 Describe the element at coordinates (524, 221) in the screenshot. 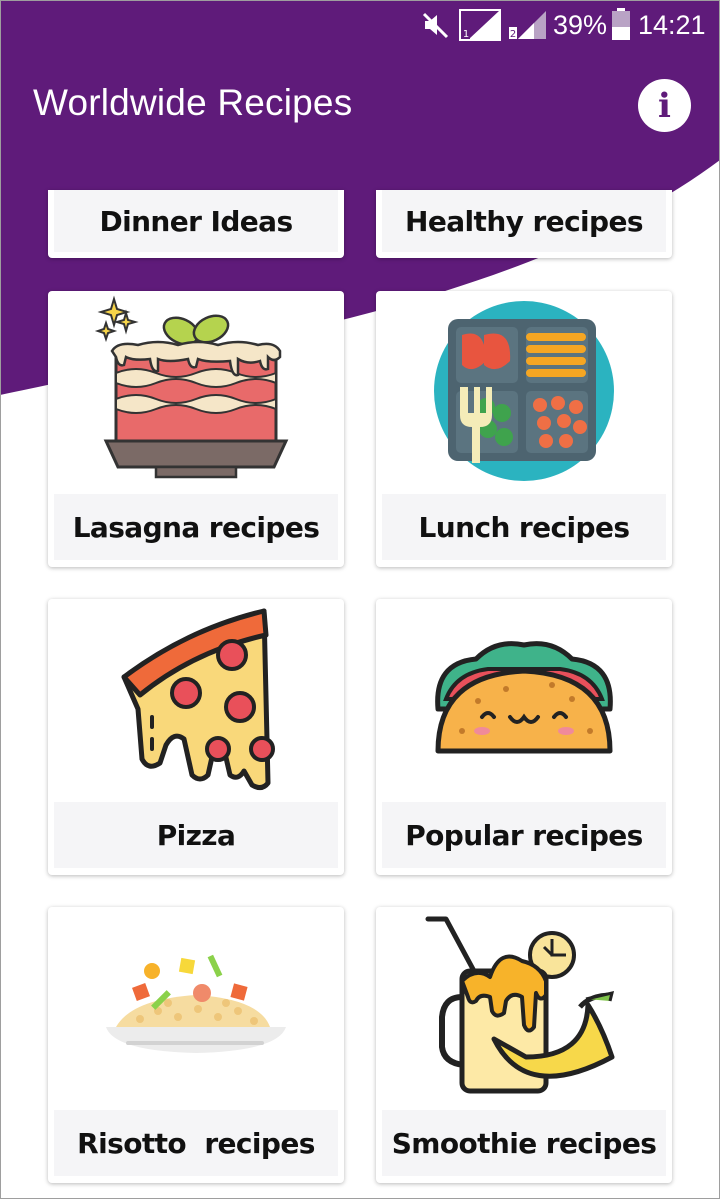

I see `category-label: Healthy recipes` at that location.